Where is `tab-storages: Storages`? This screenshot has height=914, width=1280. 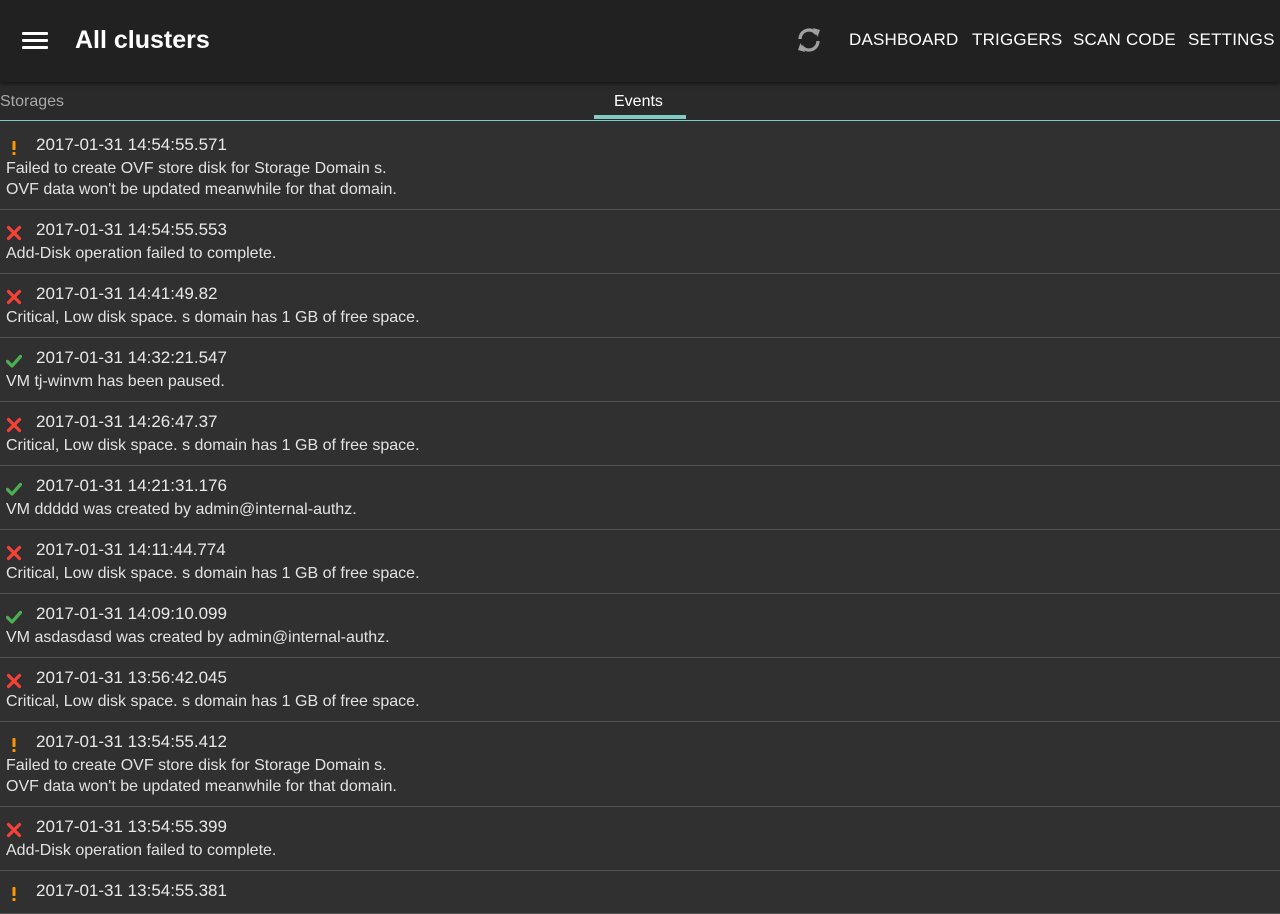
tab-storages: Storages is located at coordinates (32, 102).